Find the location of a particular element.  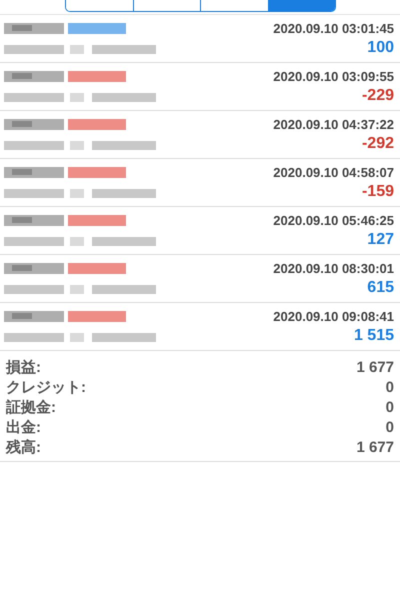

summary-label: 残高: is located at coordinates (23, 447).